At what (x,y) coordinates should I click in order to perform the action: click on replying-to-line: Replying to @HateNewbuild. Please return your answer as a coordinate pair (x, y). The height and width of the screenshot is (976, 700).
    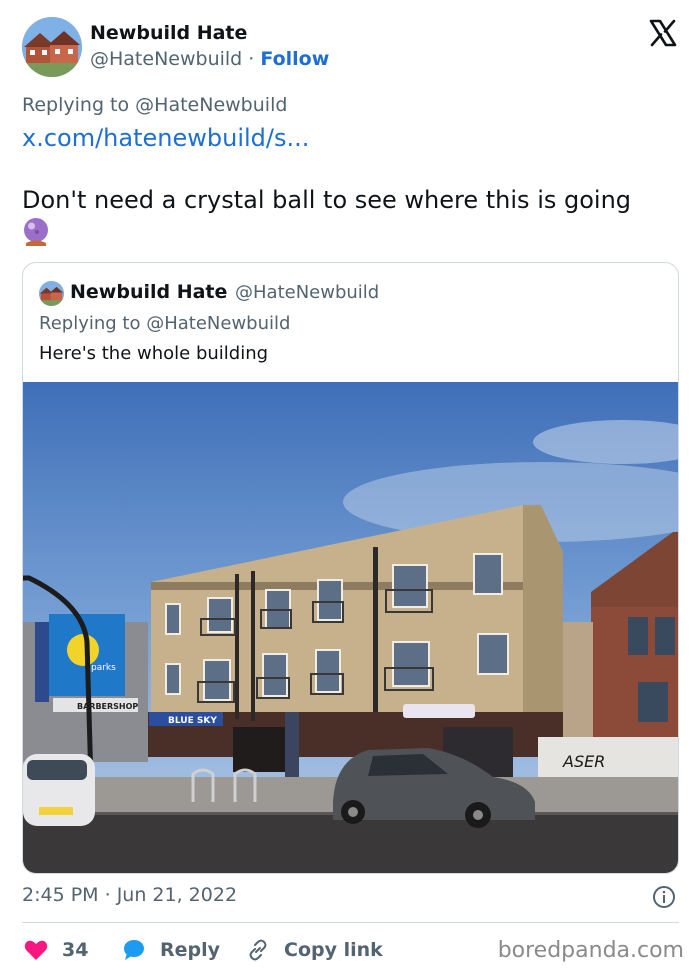
    Looking at the image, I should click on (154, 105).